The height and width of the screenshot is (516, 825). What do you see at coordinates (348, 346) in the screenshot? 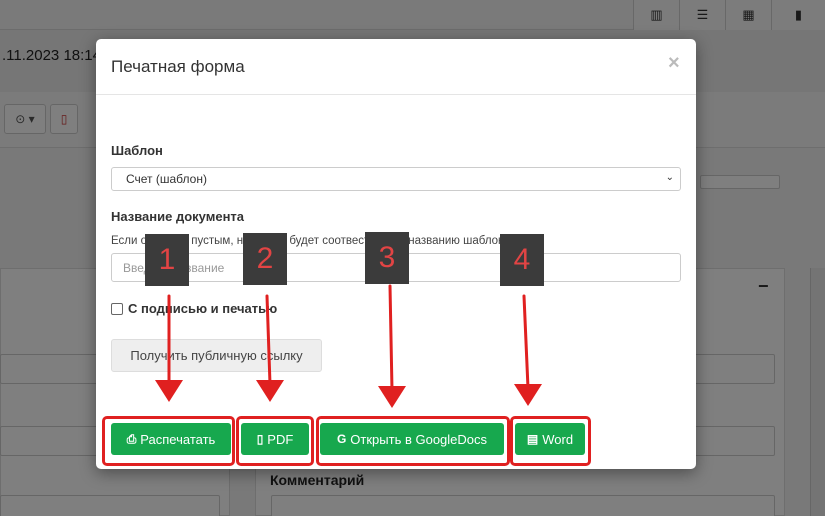
I see `annotation-arrows` at bounding box center [348, 346].